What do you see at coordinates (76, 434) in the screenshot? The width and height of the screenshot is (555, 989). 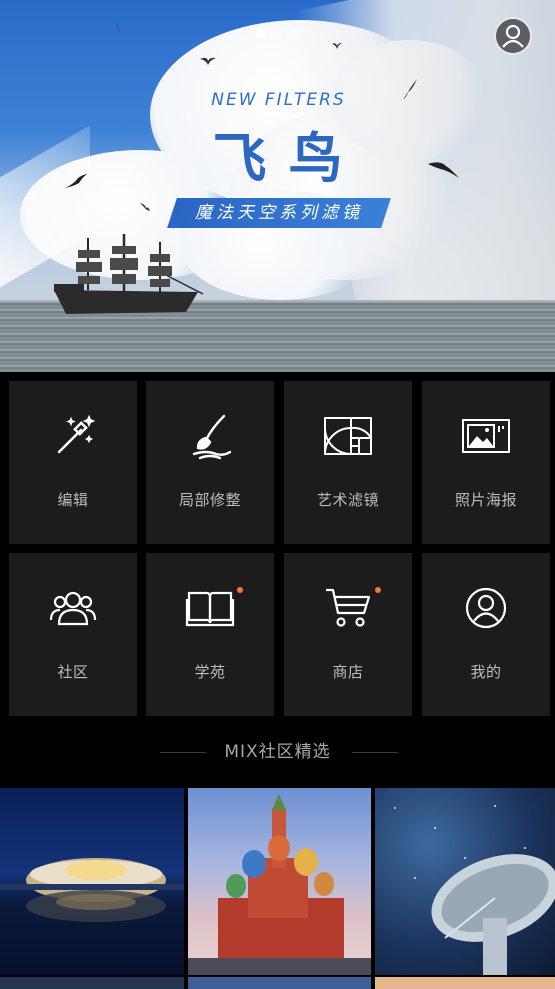 I see `magic-wand-icon` at bounding box center [76, 434].